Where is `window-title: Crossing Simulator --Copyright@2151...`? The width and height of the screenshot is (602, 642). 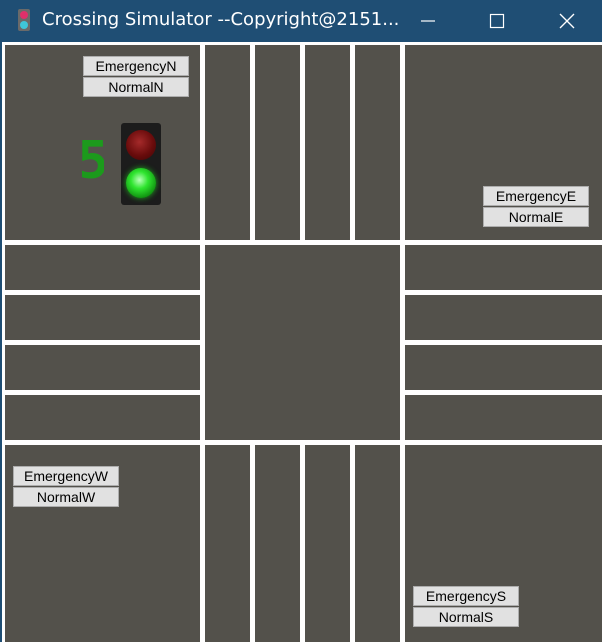
window-title: Crossing Simulator --Copyright@2151... is located at coordinates (221, 19).